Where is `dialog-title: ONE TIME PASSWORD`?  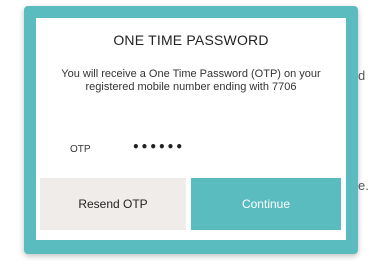
dialog-title: ONE TIME PASSWORD is located at coordinates (191, 40).